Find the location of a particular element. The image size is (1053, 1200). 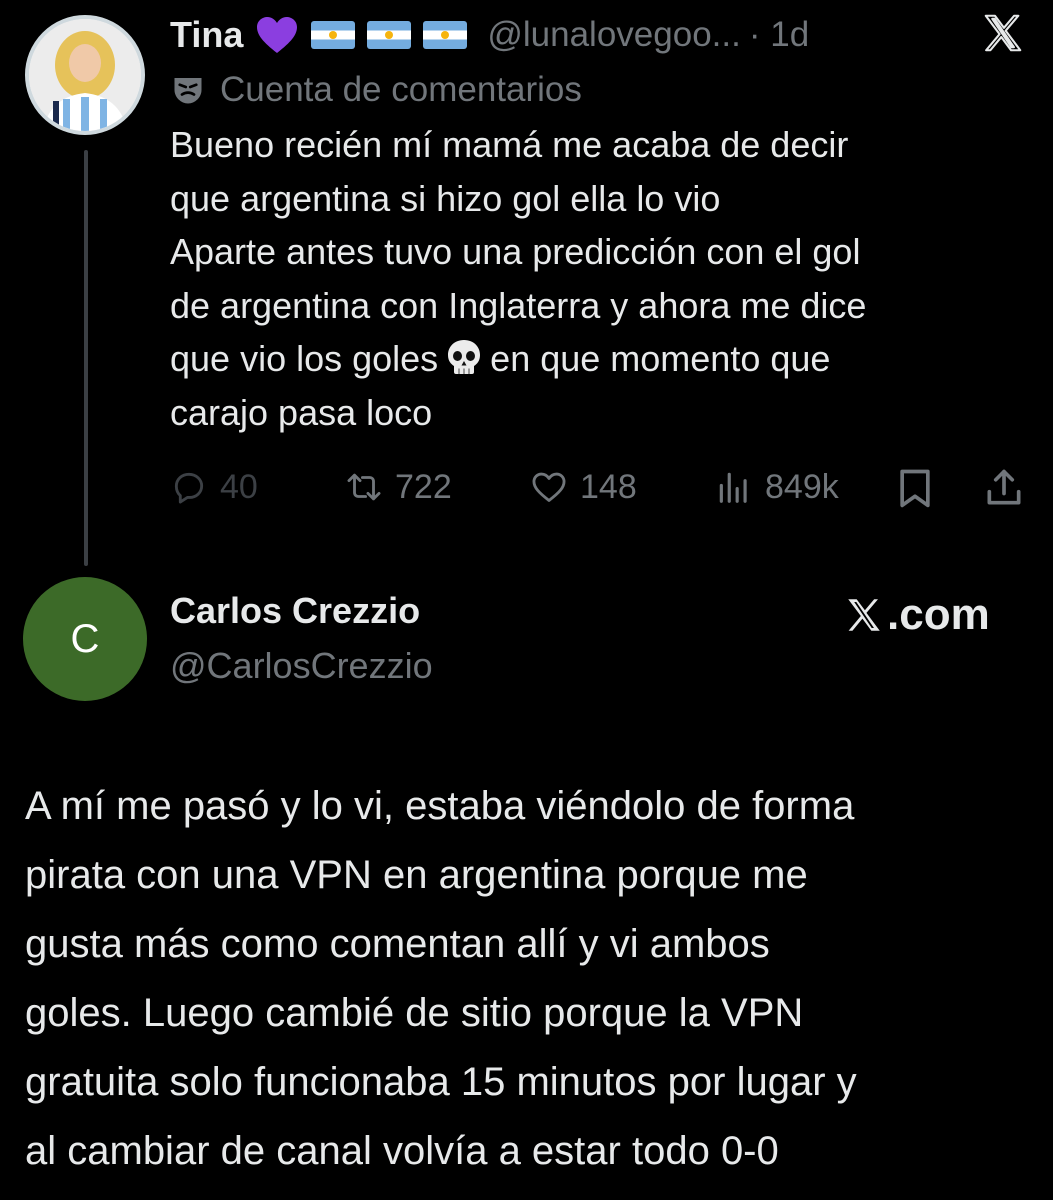

tweet-line: gusta más como comentan allí y vi ambos is located at coordinates (397, 944).